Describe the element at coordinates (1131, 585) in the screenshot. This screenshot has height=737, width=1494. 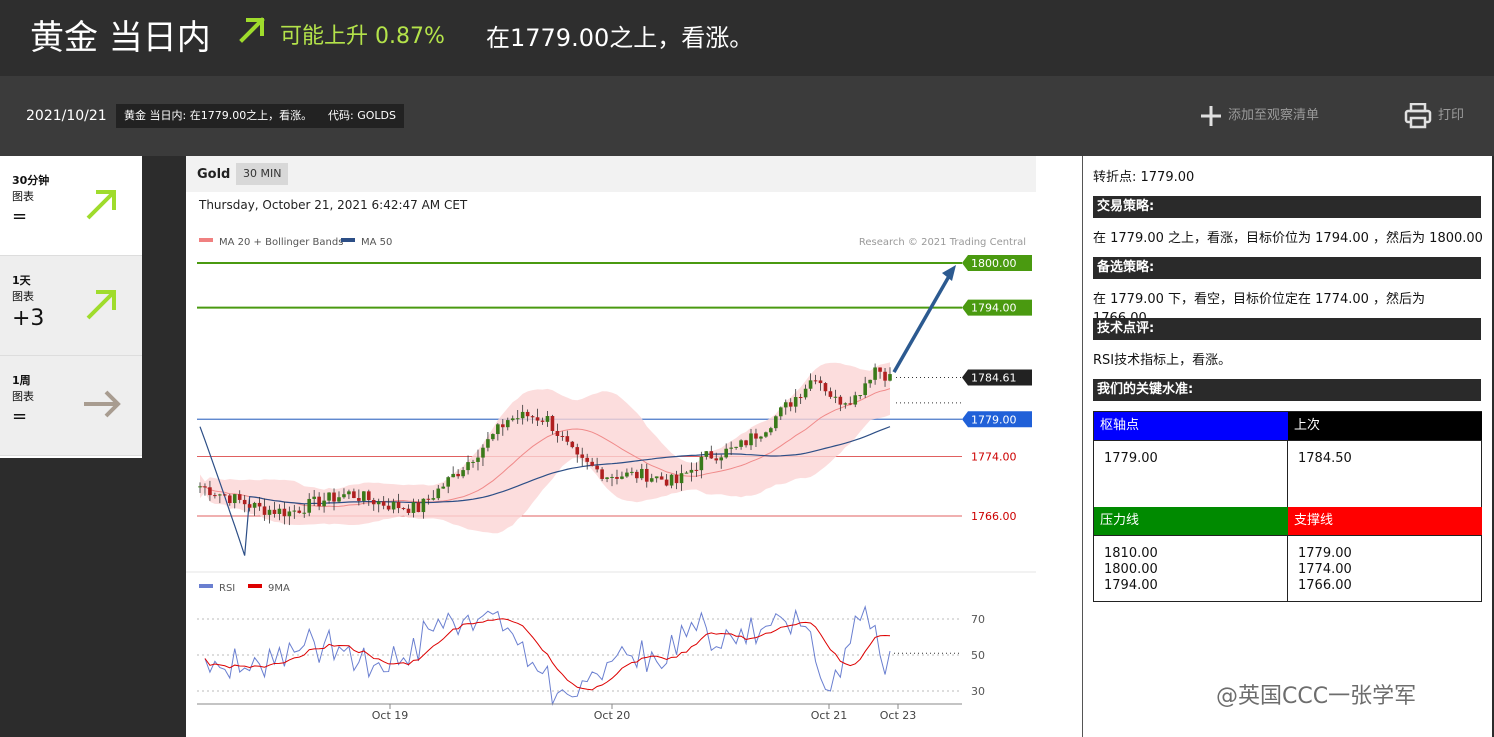
I see `resistance-value: 1794.00` at that location.